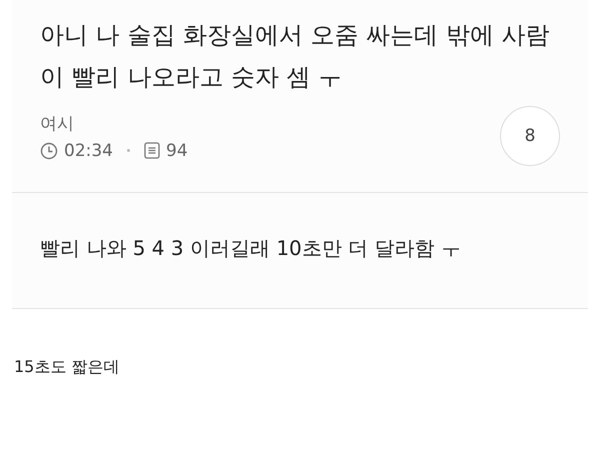 Image resolution: width=600 pixels, height=472 pixels. What do you see at coordinates (177, 150) in the screenshot?
I see `view-count: 94` at bounding box center [177, 150].